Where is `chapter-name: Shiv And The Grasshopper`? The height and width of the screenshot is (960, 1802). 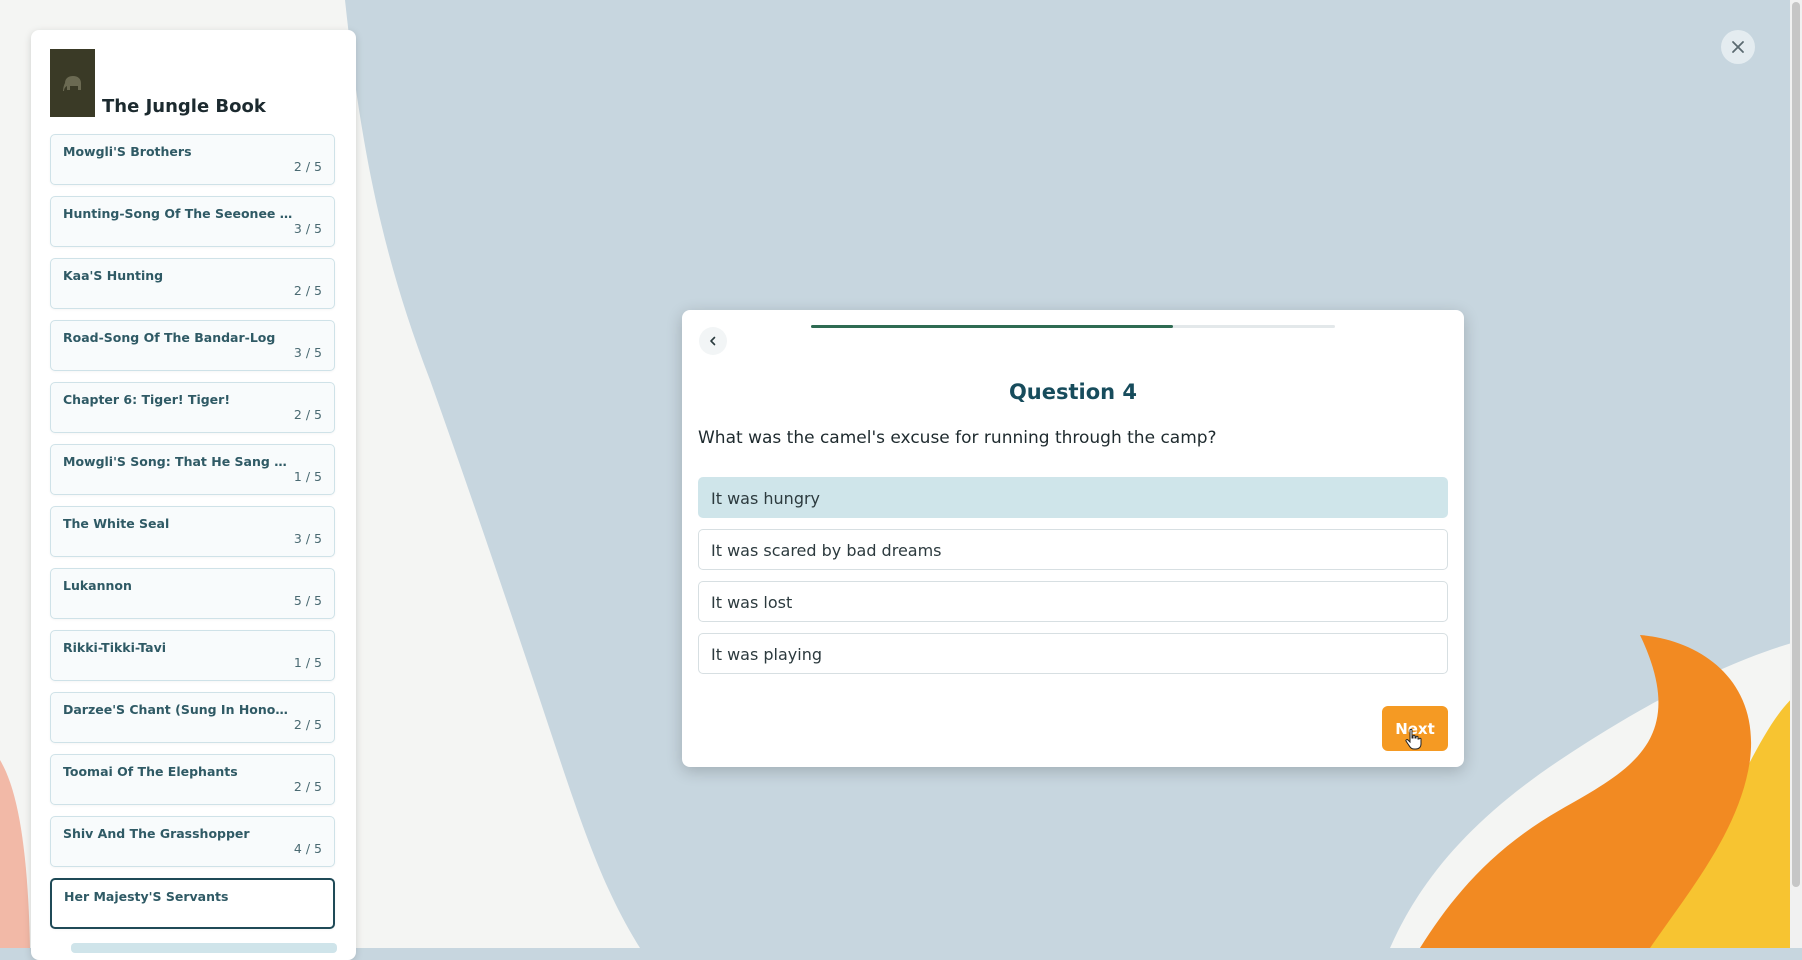
chapter-name: Shiv And The Grasshopper is located at coordinates (156, 833).